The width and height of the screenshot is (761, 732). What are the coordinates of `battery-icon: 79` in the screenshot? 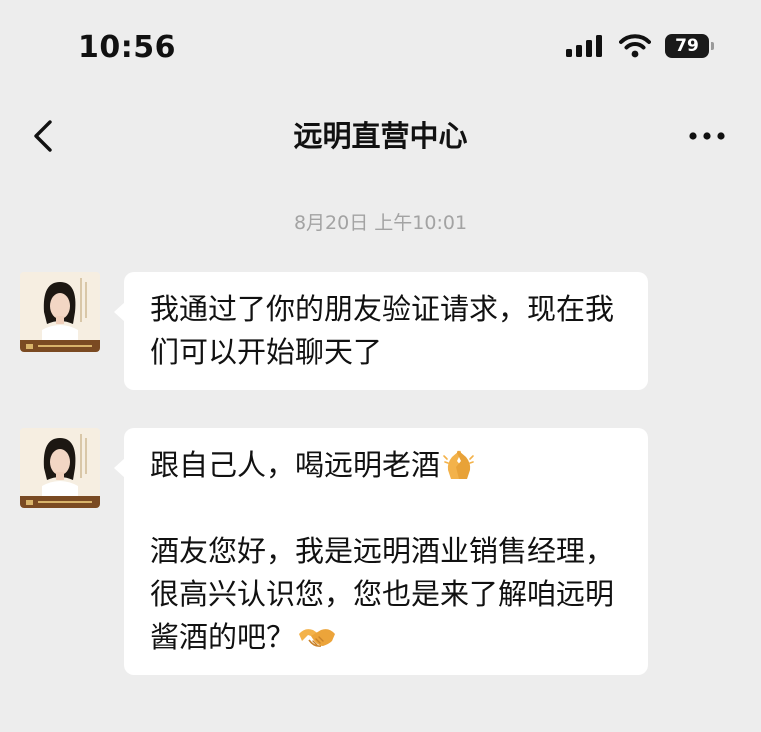 It's located at (689, 46).